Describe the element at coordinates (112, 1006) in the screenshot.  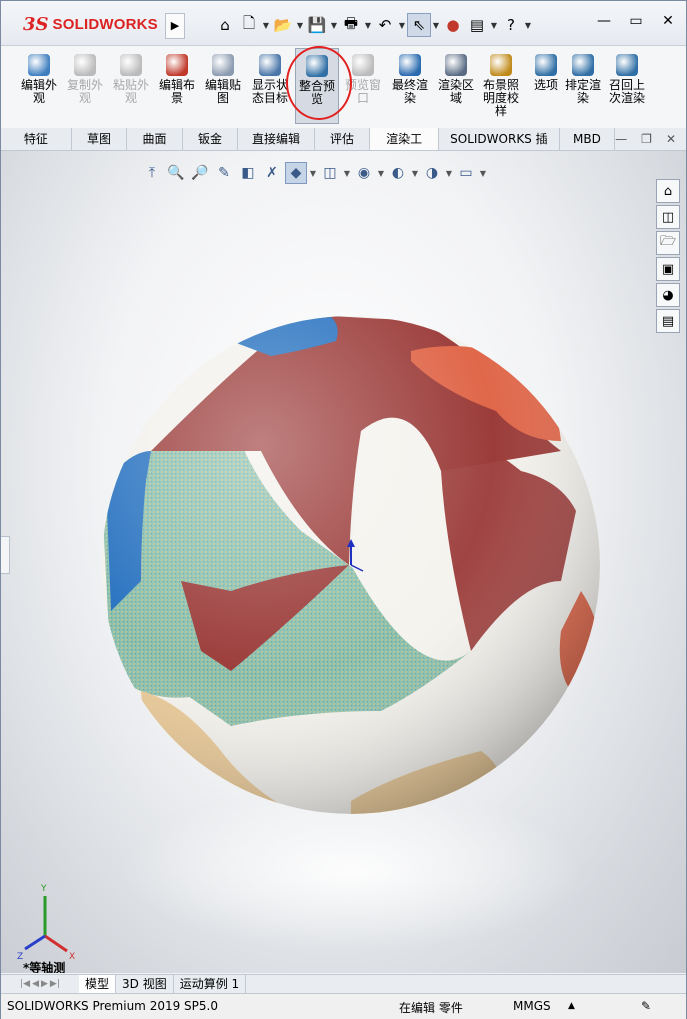
I see `product-version-label: SOLIDWORKS Premium 2019 SP5.0` at that location.